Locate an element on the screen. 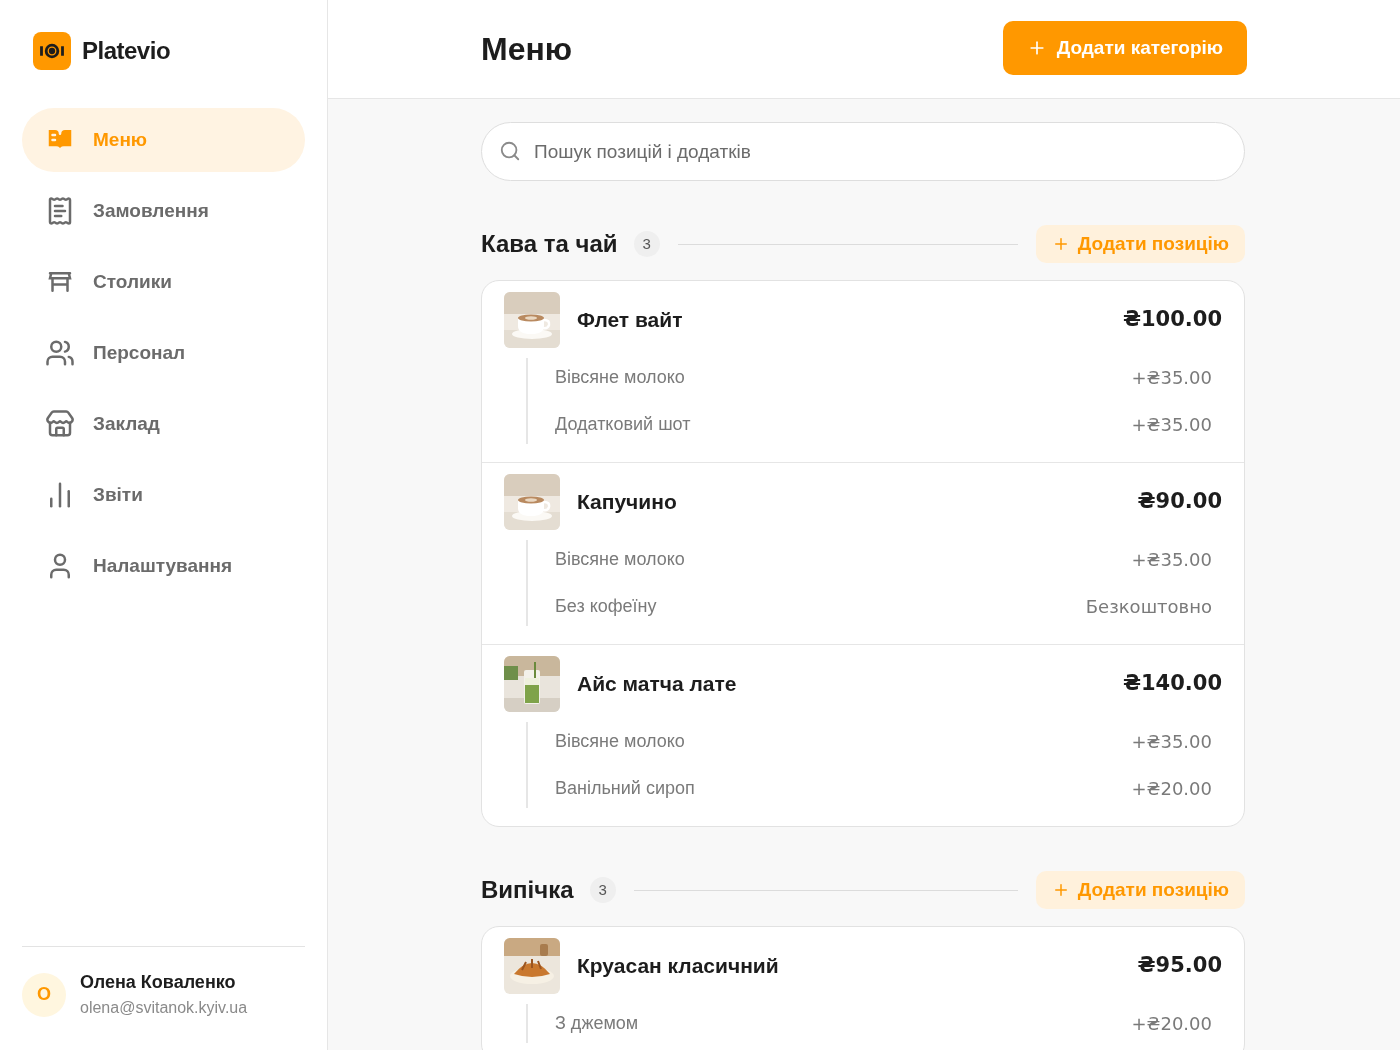  menu-item-row: Айс матча лате ₴140.00 Вівсяне молоко +₴35.00 Ванільний сироп +₴20.00 is located at coordinates (863, 735).